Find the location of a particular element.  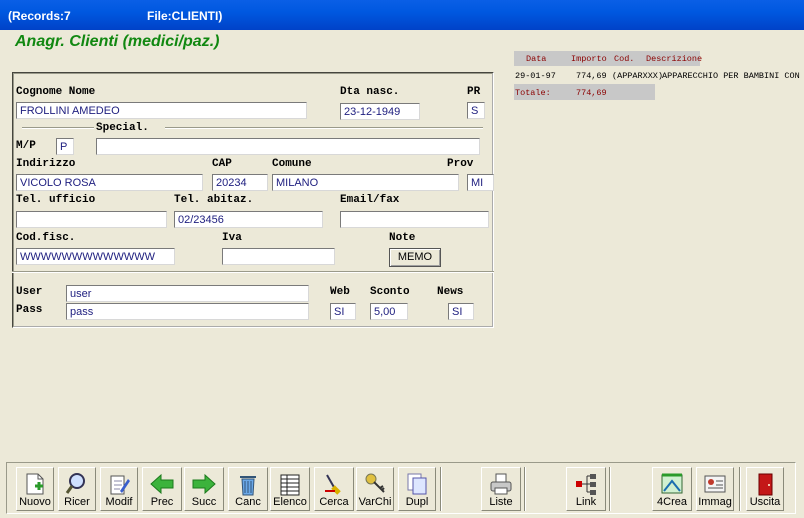

panel-divider is located at coordinates (253, 272).